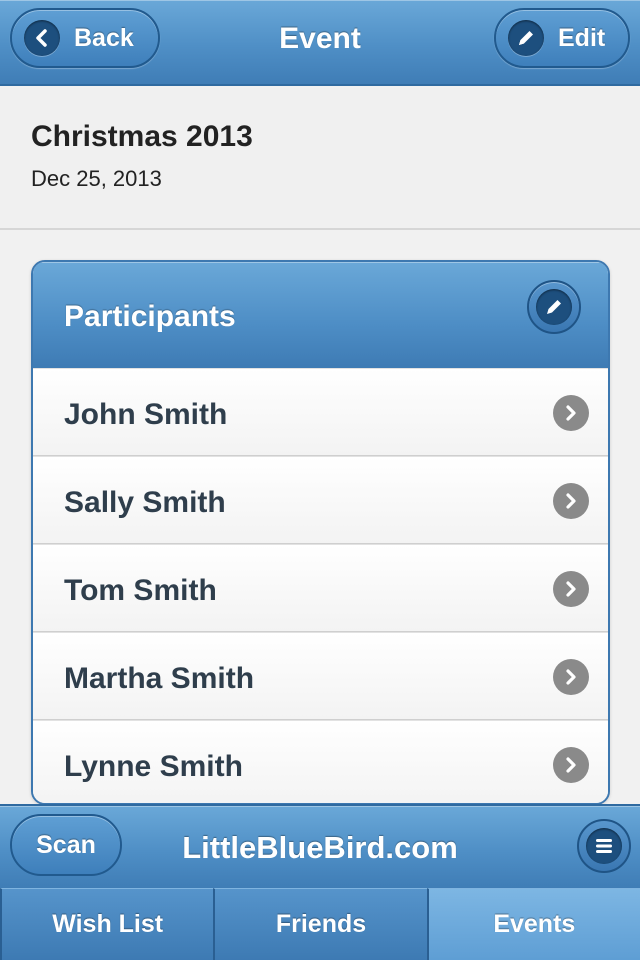 The height and width of the screenshot is (960, 640). Describe the element at coordinates (145, 502) in the screenshot. I see `participant-name: Sally Smith` at that location.